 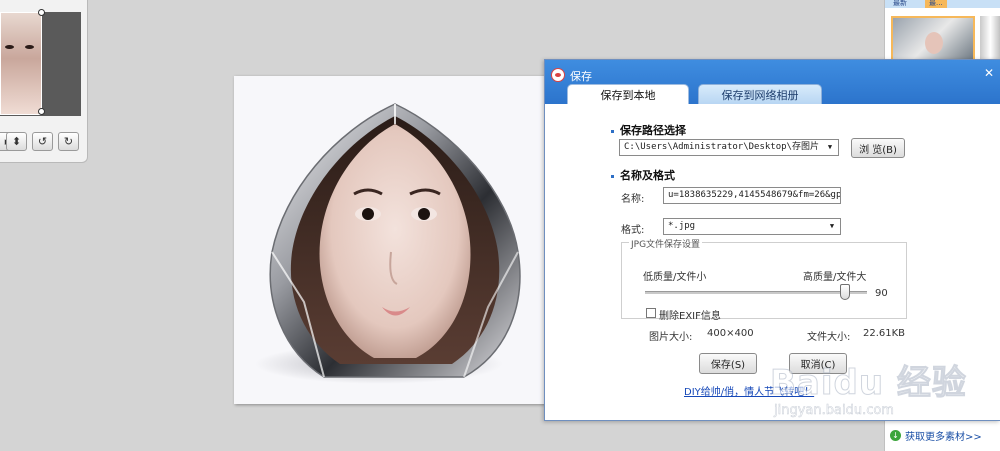 What do you see at coordinates (884, 333) in the screenshot?
I see `file-size-value: 22.61KB` at bounding box center [884, 333].